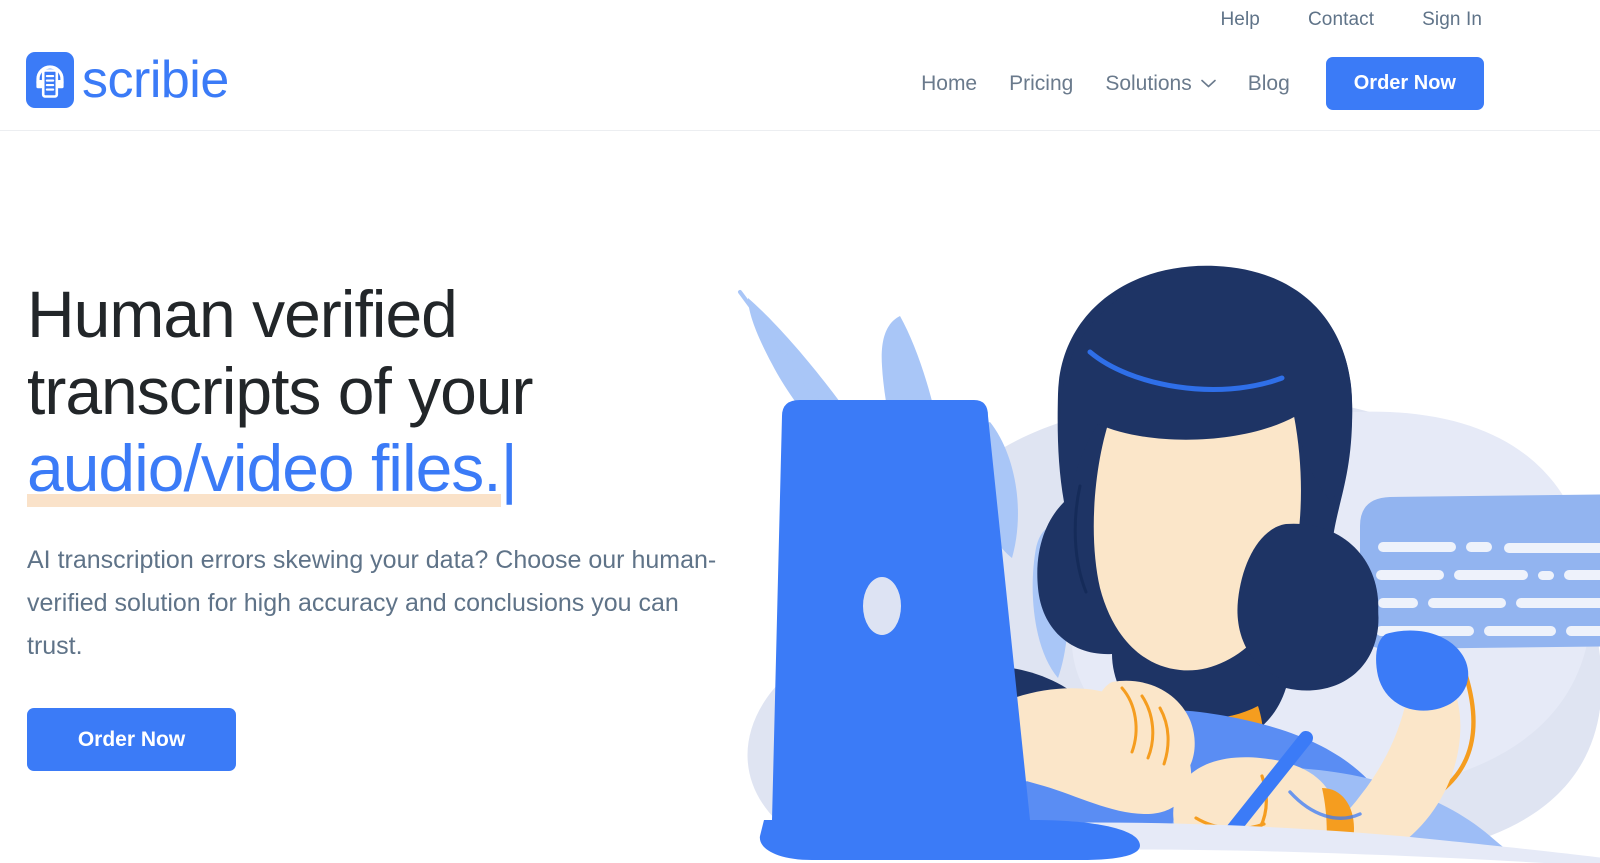 The height and width of the screenshot is (863, 1600). What do you see at coordinates (1480, 571) in the screenshot?
I see `transcript-speech-bubble` at bounding box center [1480, 571].